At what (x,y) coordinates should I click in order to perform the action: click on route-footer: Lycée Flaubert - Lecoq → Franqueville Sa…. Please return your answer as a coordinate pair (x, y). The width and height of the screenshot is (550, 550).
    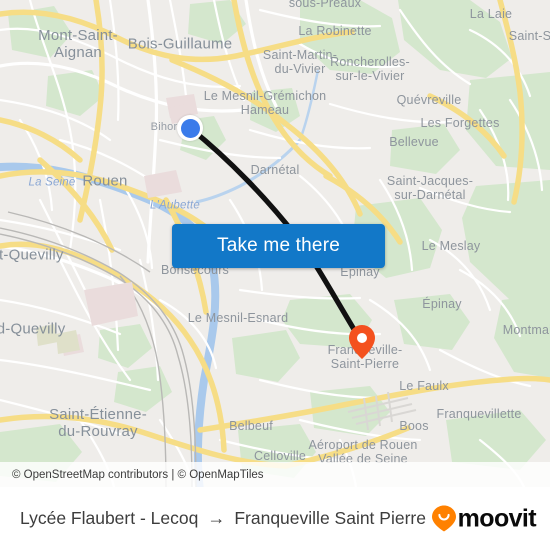
    Looking at the image, I should click on (275, 518).